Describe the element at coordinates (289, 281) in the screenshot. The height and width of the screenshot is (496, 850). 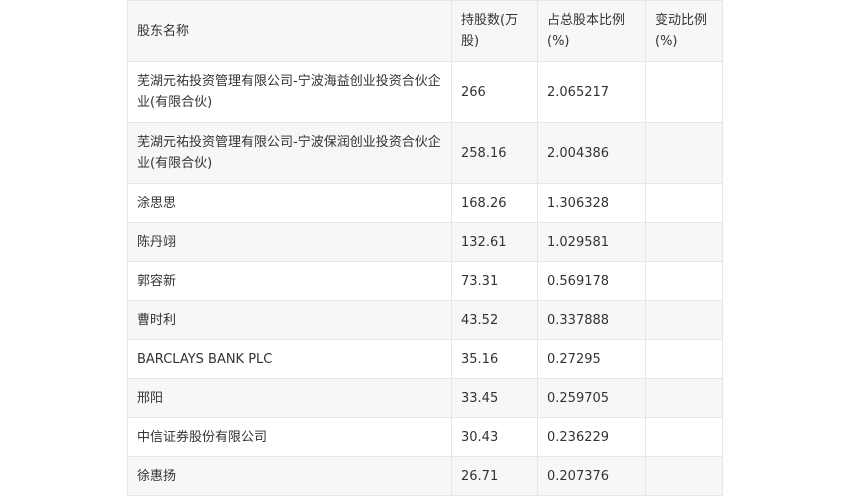
I see `cell-shareholder-name: 郭容新` at that location.